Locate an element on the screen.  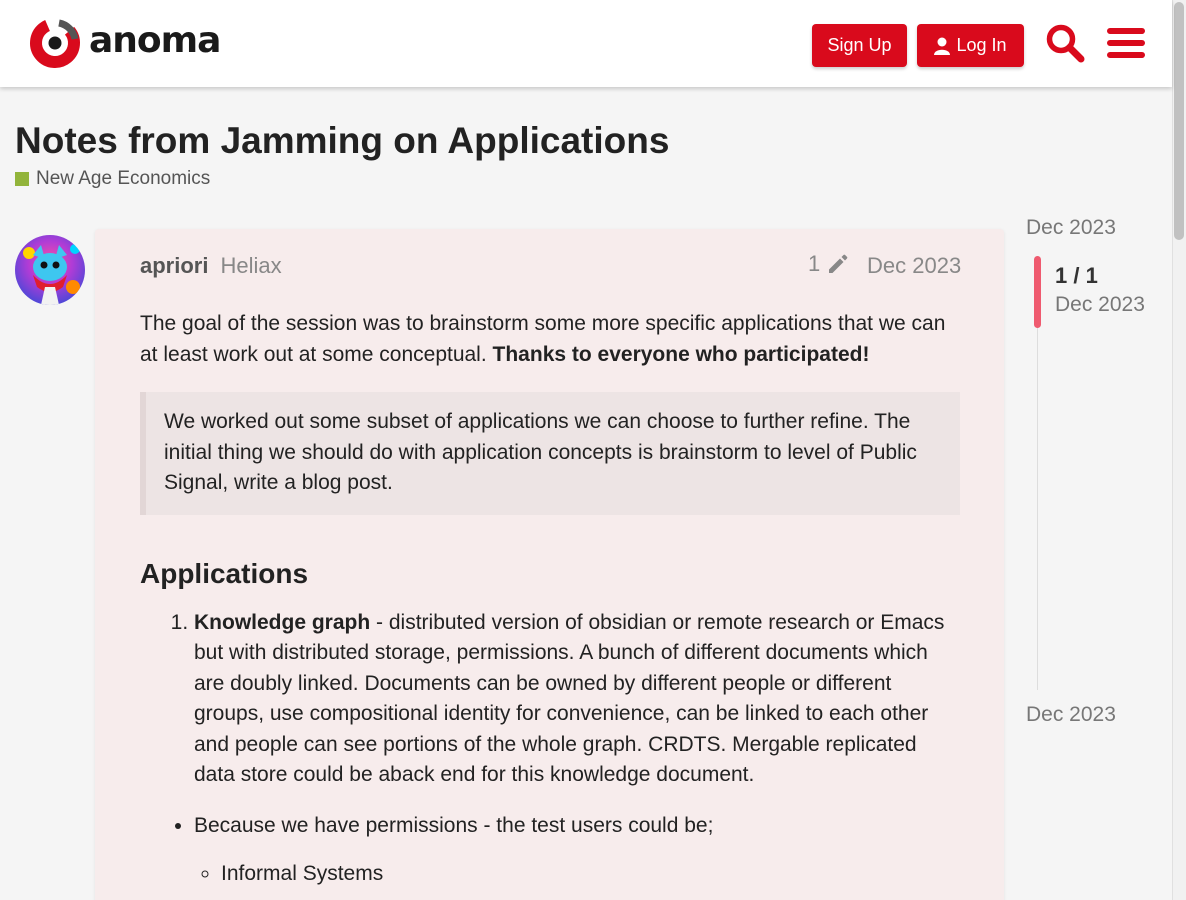
user-title: Heliax is located at coordinates (251, 265).